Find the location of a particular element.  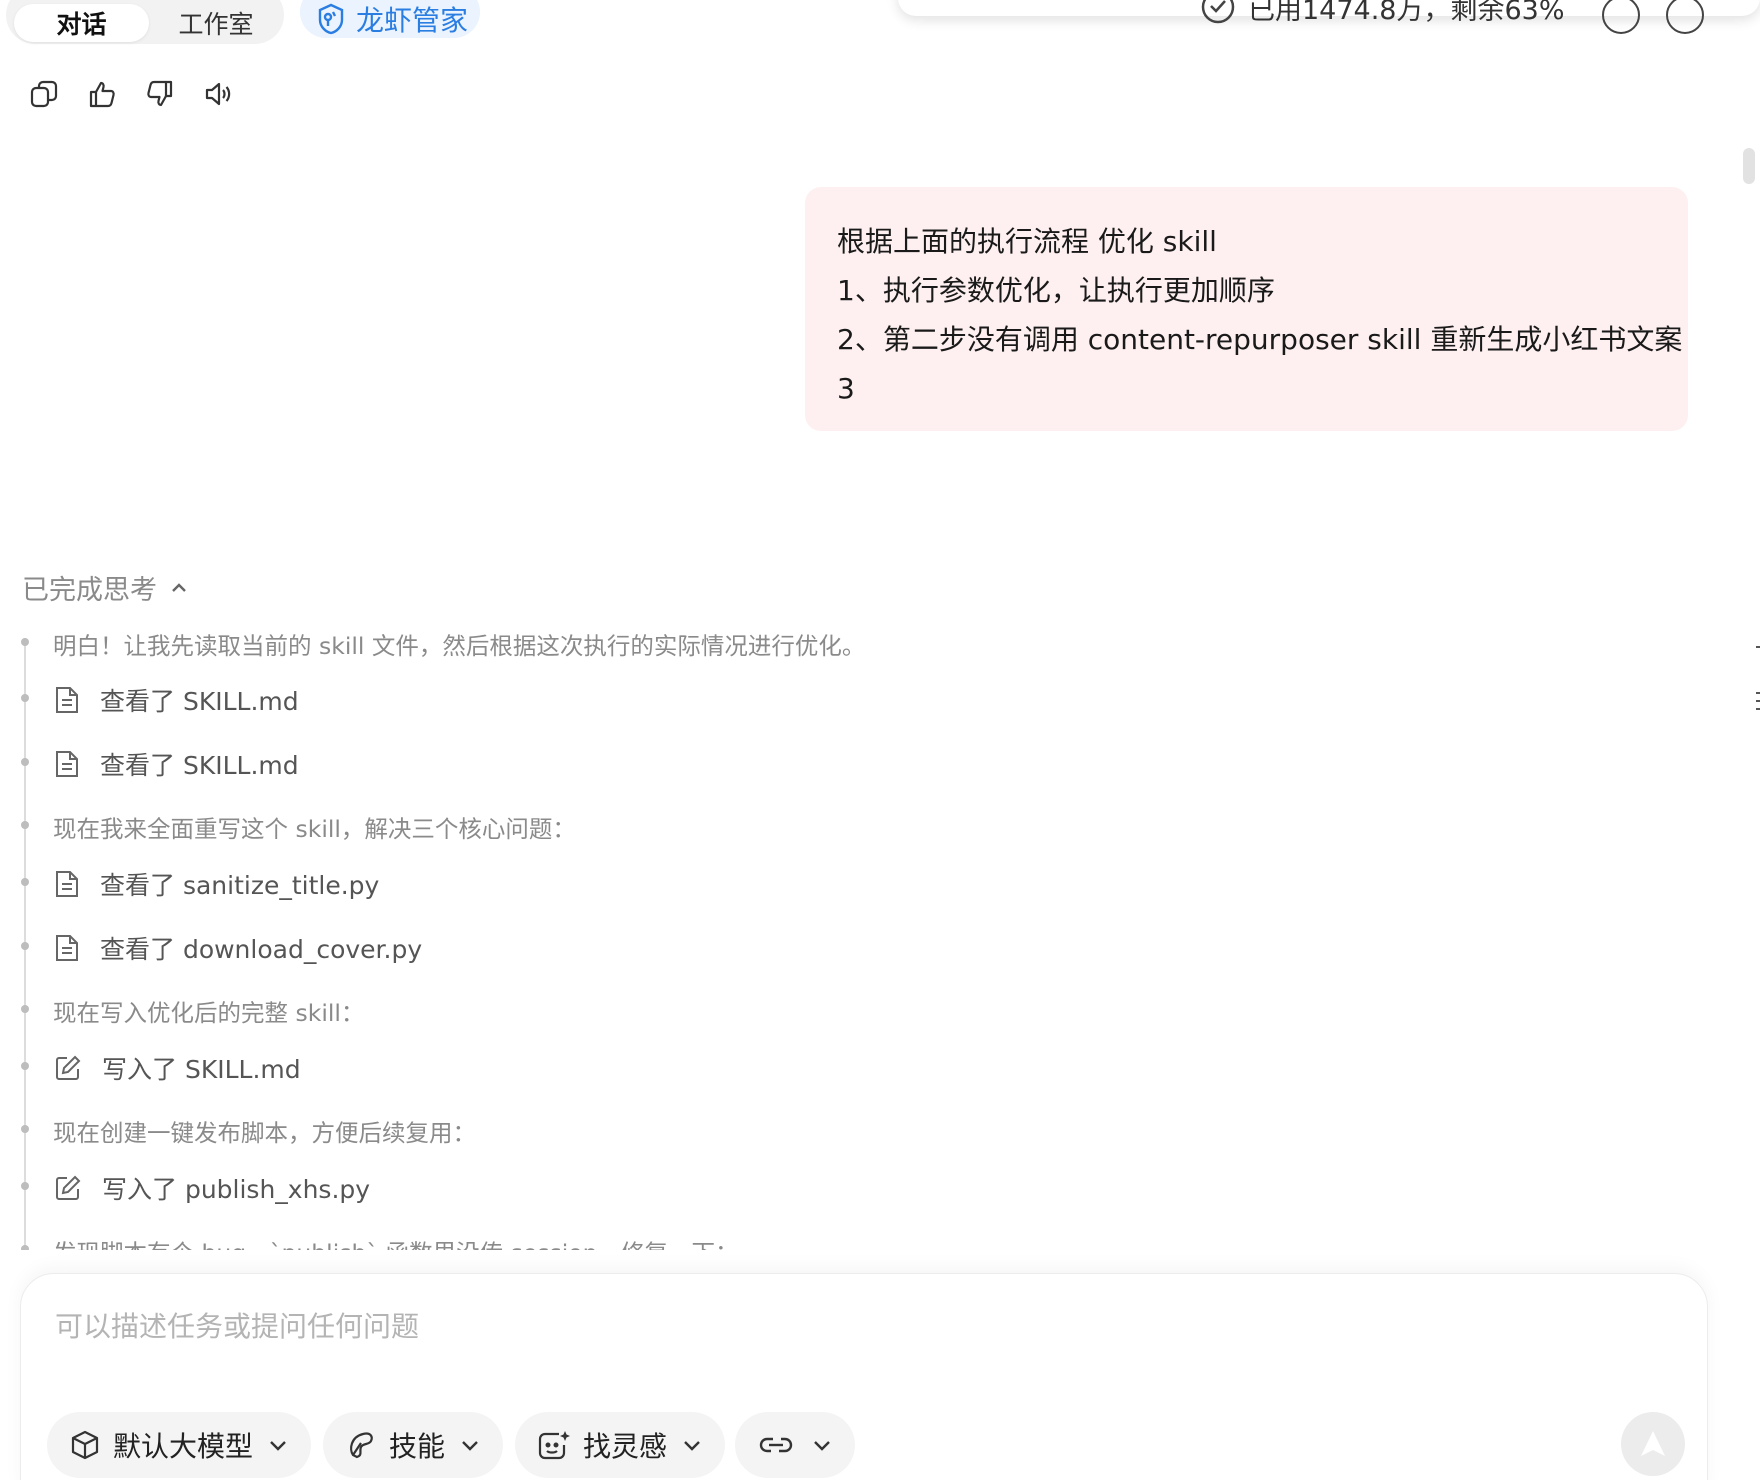

step-text: 现在创建一键发布脚本，方便后续复用： is located at coordinates (264, 1133).